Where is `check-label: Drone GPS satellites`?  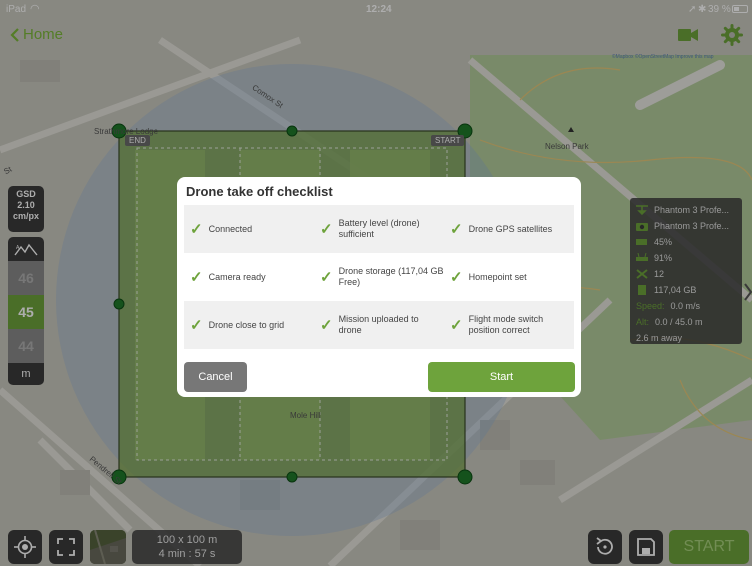 check-label: Drone GPS satellites is located at coordinates (510, 228).